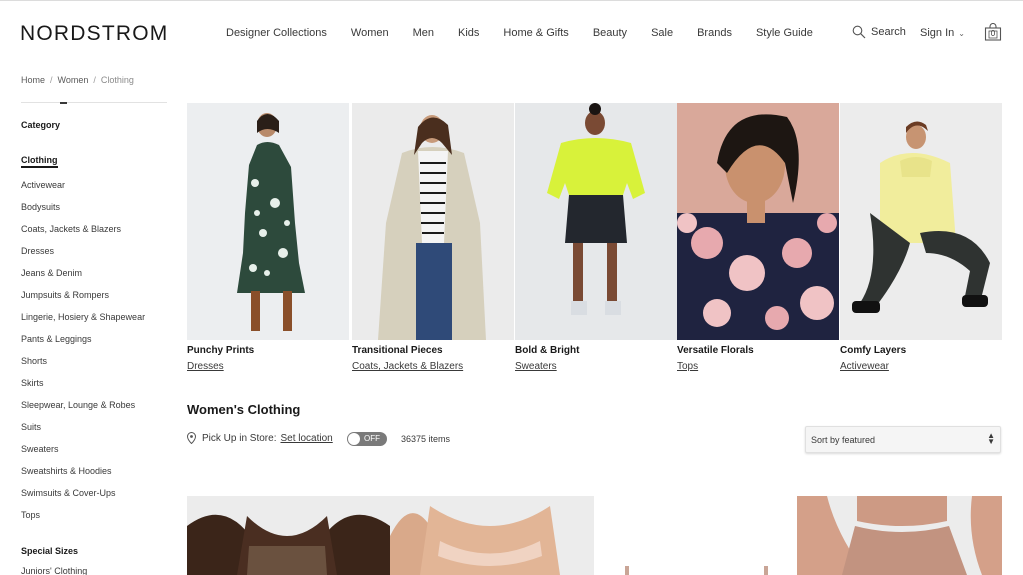  I want to click on sidebar-item-pants-leggings: Pants & Leggings, so click(83, 345).